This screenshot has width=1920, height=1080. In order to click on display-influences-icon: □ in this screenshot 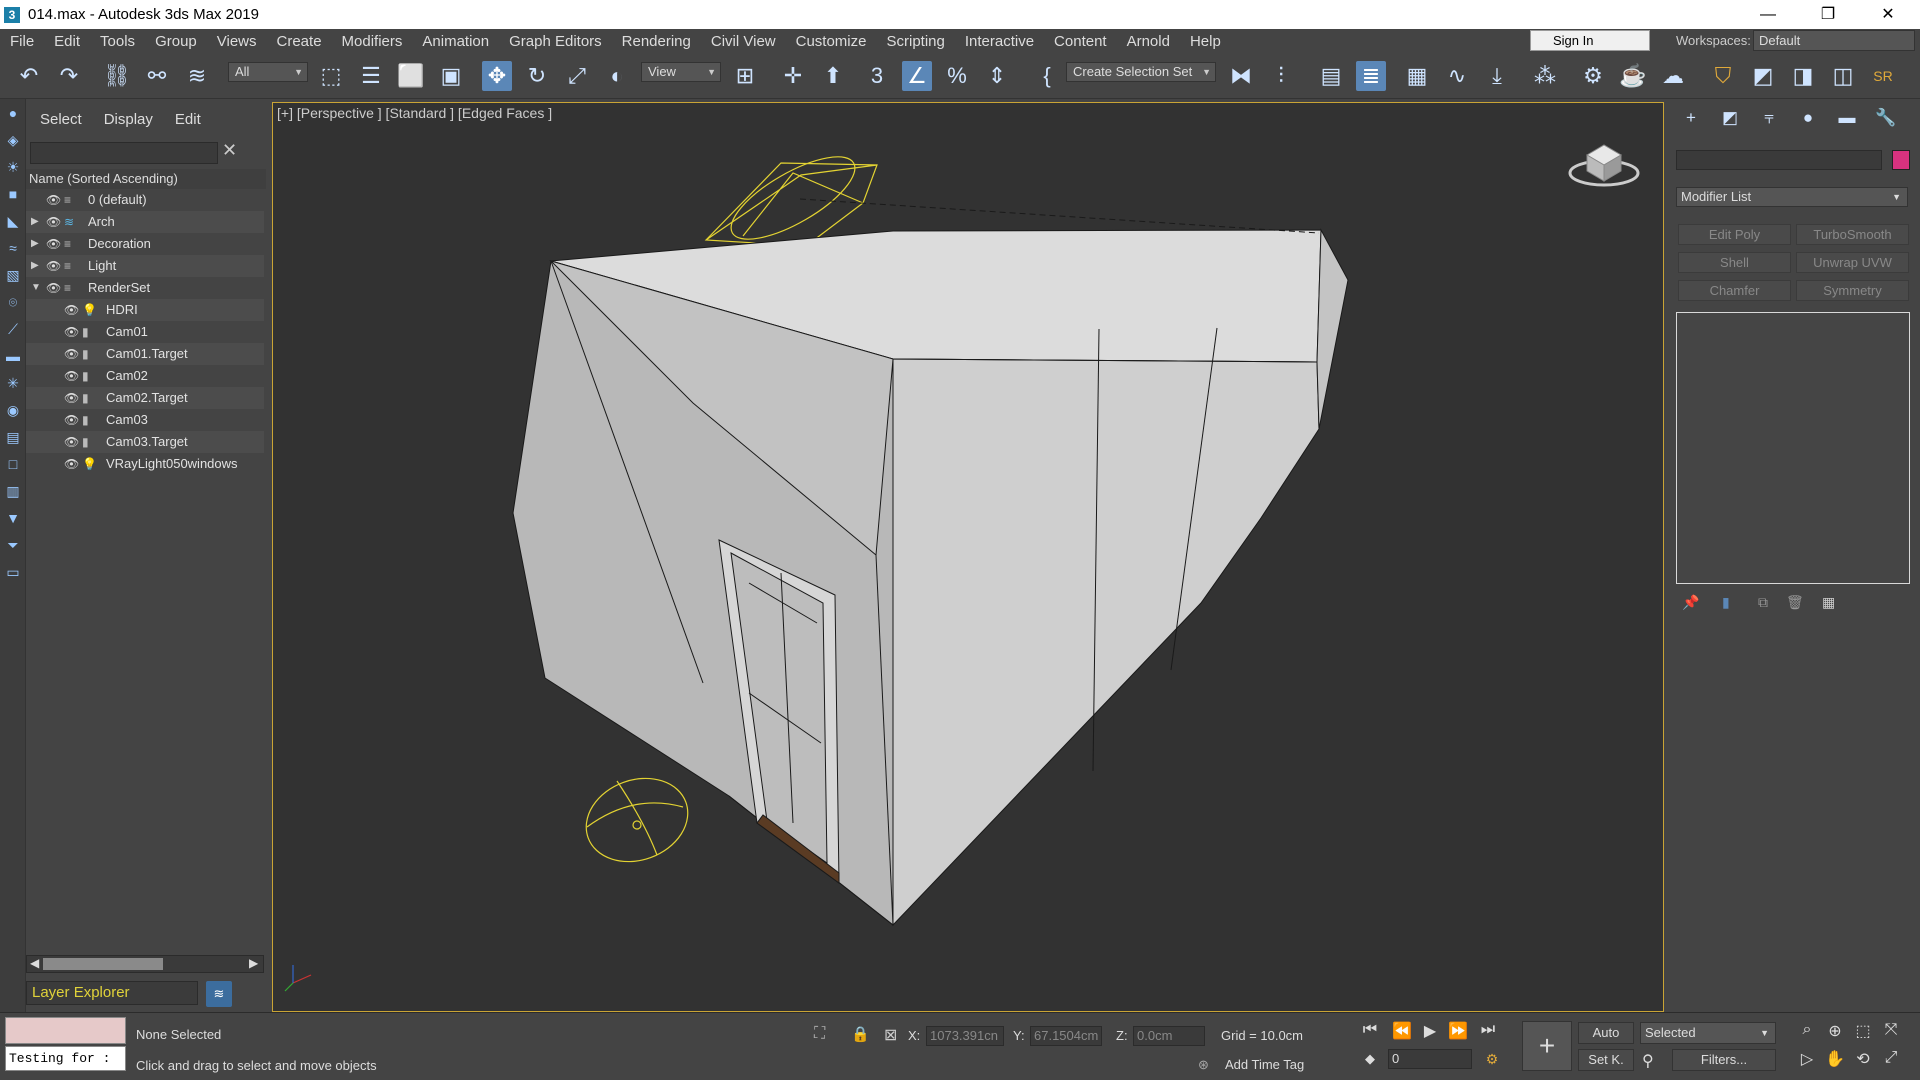, I will do `click(13, 464)`.